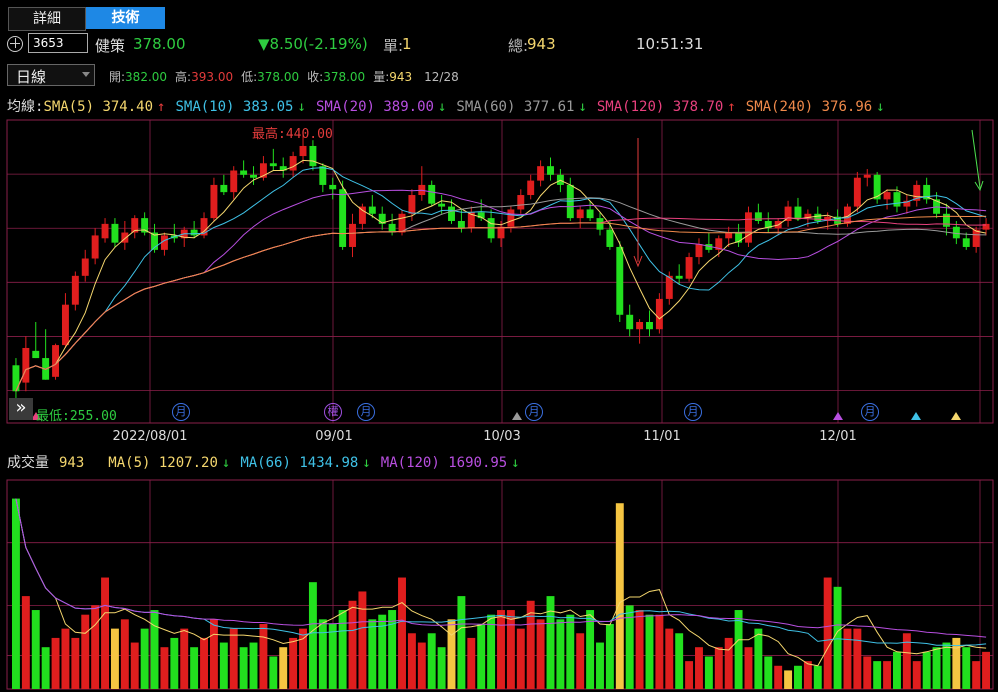 This screenshot has width=998, height=692. I want to click on ma-legend-item: SMA(120) 378.70 ↑, so click(666, 107).